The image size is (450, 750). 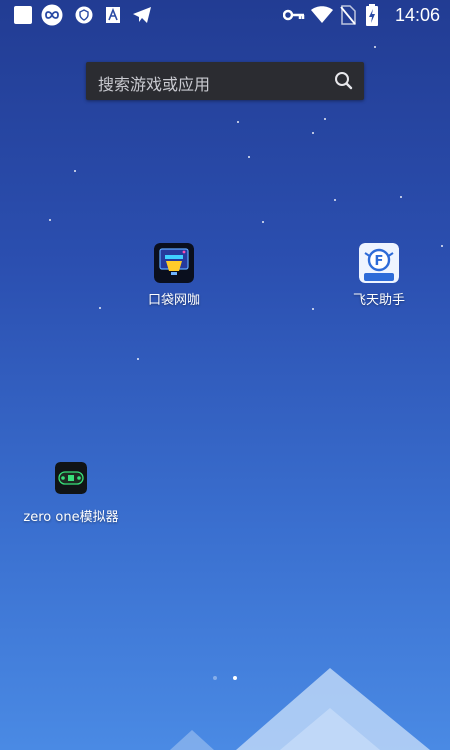 What do you see at coordinates (378, 300) in the screenshot?
I see `app-label: 飞天助手` at bounding box center [378, 300].